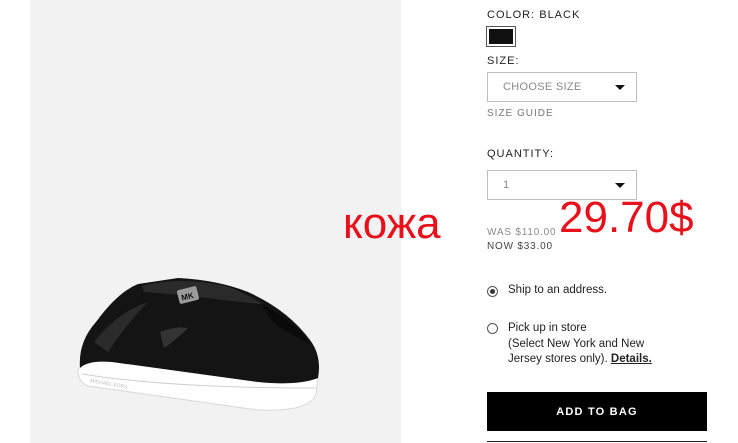  What do you see at coordinates (558, 359) in the screenshot?
I see `pickup-line-3-text: Jersey stores only).` at bounding box center [558, 359].